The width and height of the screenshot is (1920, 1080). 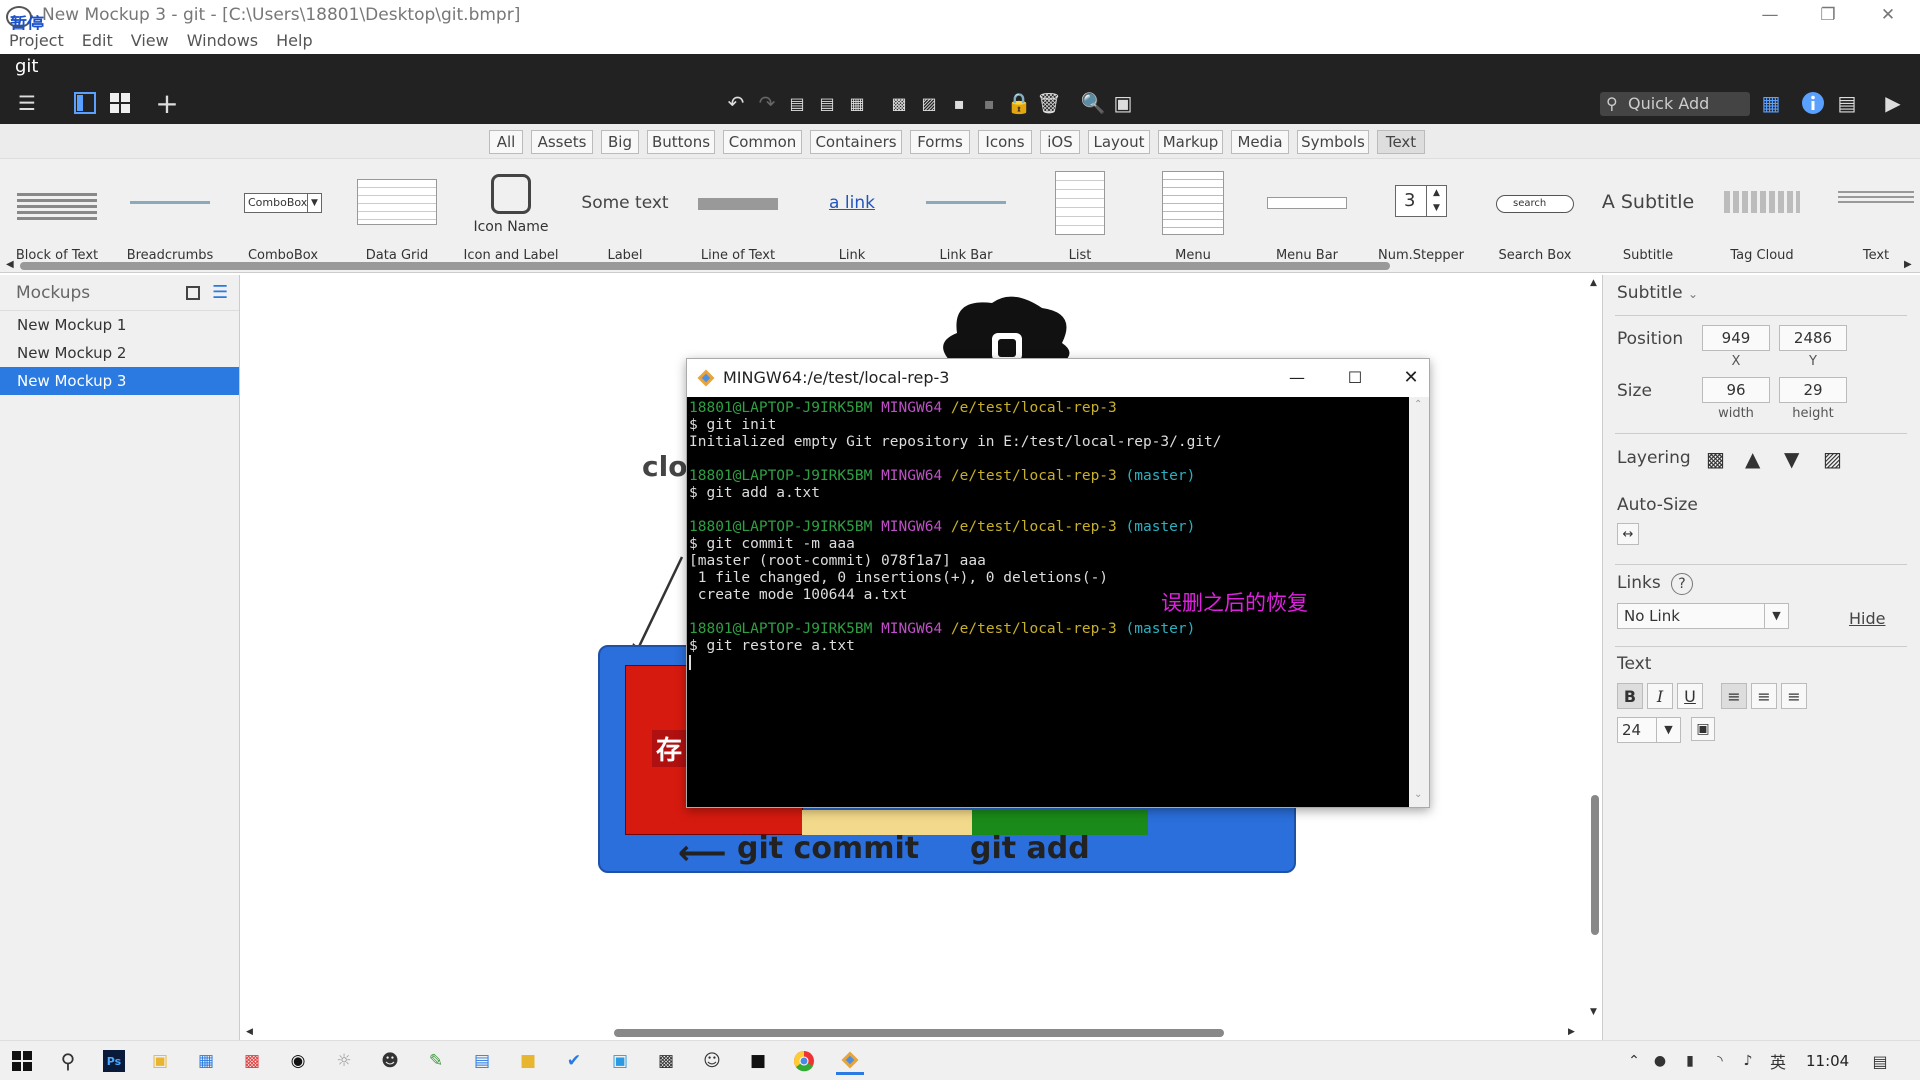 What do you see at coordinates (1657, 293) in the screenshot?
I see `component-type-dropdown: Subtitle ⌄` at bounding box center [1657, 293].